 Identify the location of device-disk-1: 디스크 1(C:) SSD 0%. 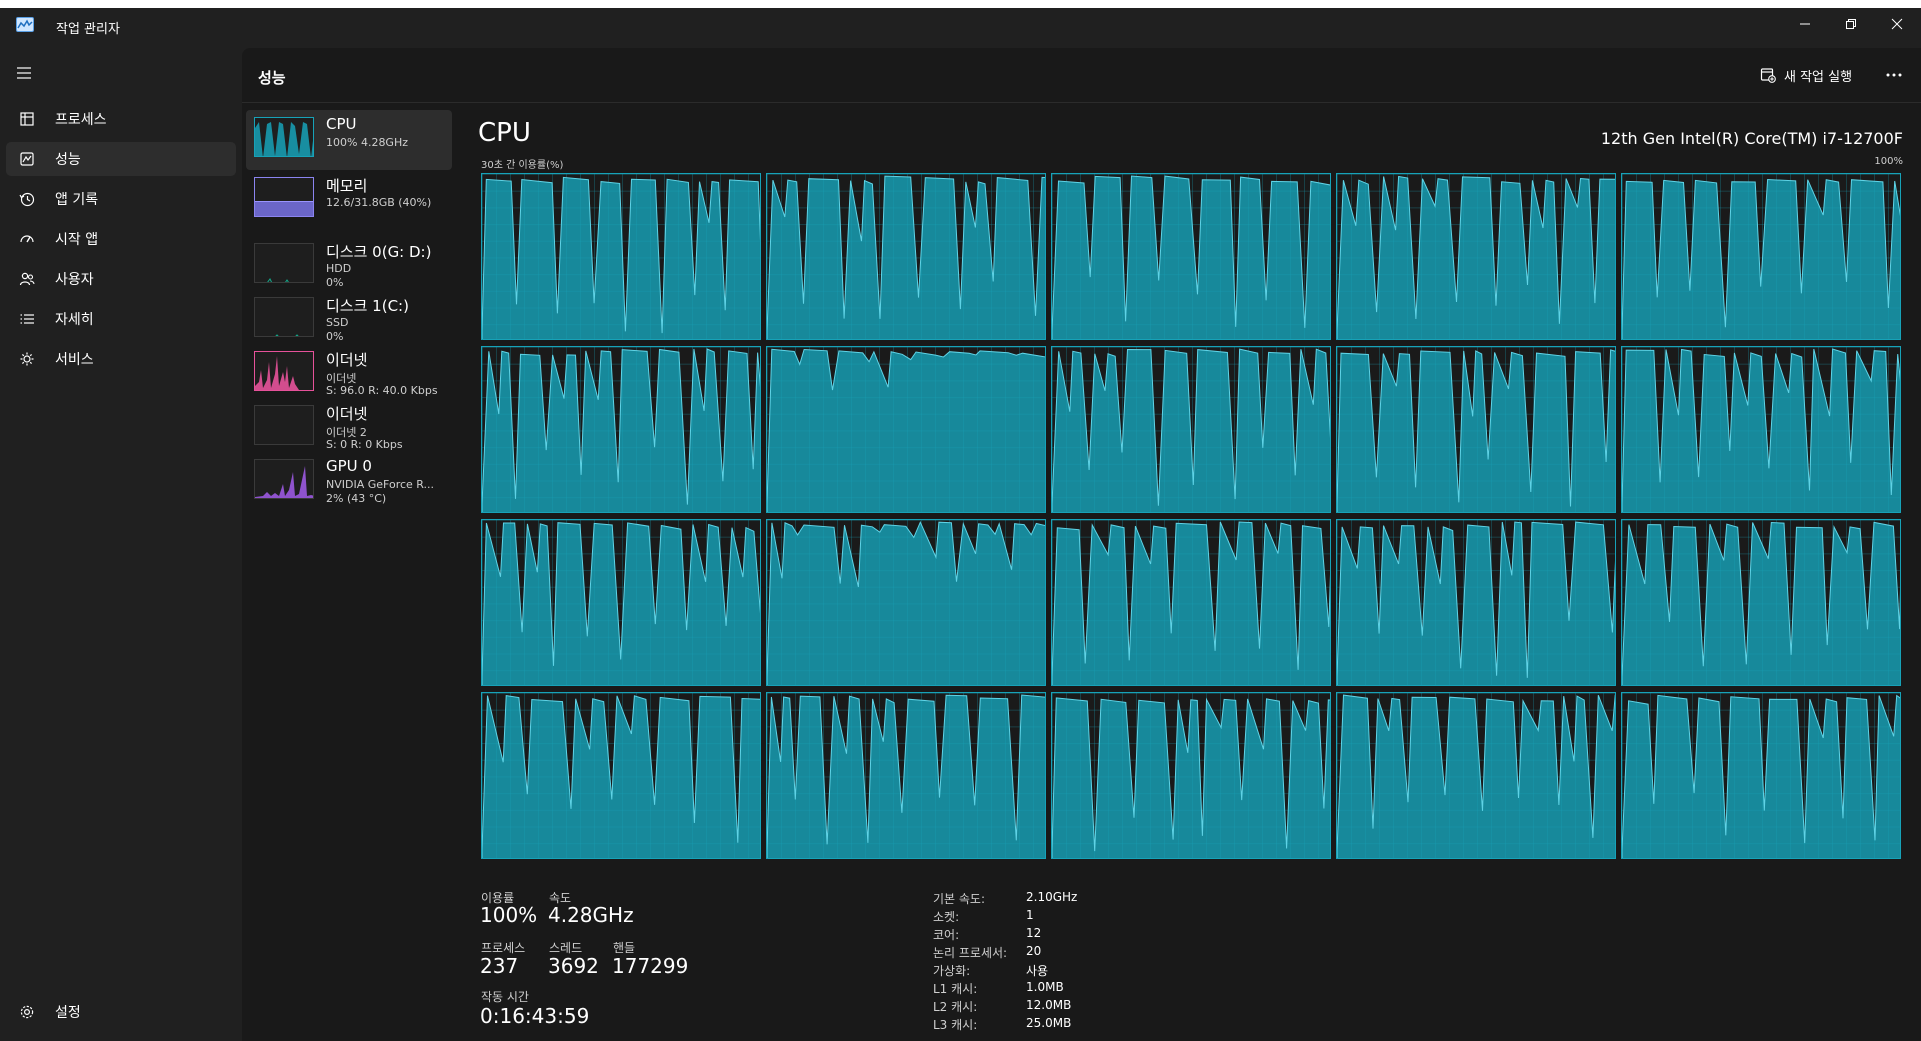
(349, 320).